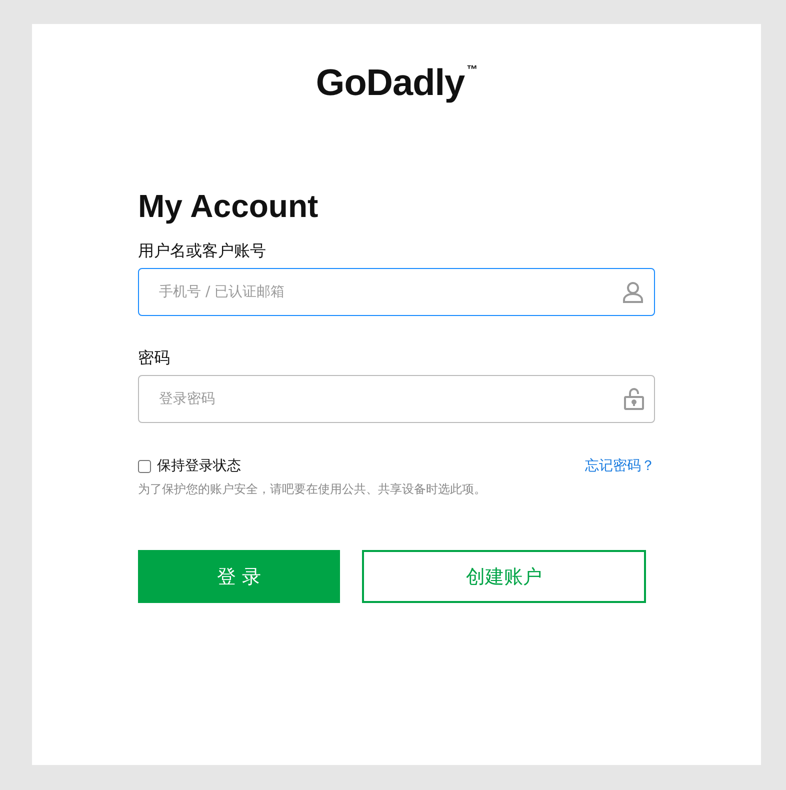 The height and width of the screenshot is (790, 786). What do you see at coordinates (202, 251) in the screenshot?
I see `field-label: 用户名或客户账号` at bounding box center [202, 251].